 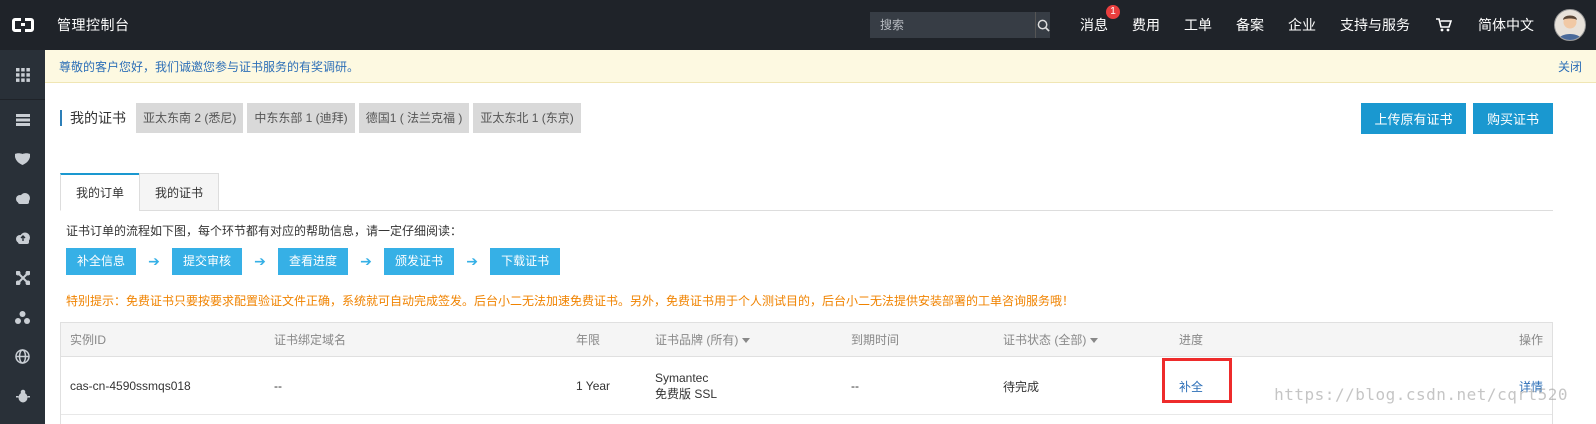 I want to click on search-button, so click(x=1042, y=25).